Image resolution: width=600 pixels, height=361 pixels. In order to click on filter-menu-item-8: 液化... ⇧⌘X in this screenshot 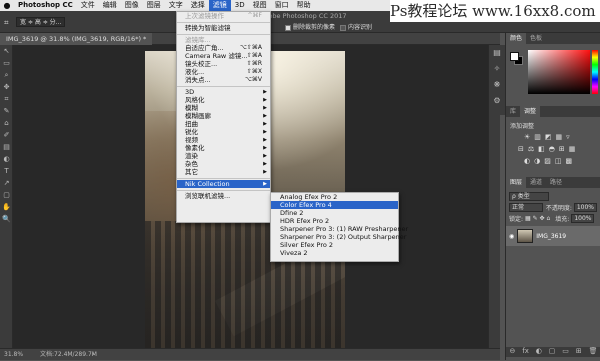, I will do `click(223, 72)`.